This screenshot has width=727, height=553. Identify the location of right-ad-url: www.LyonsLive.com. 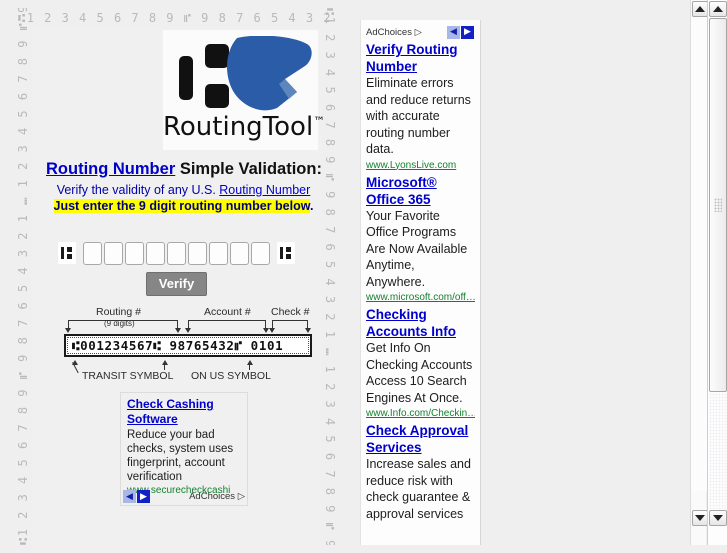
(420, 165).